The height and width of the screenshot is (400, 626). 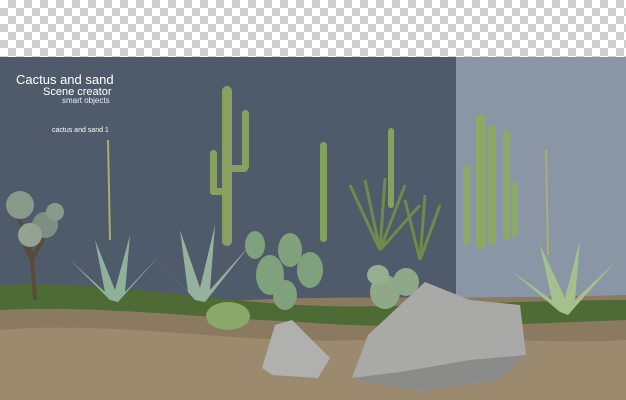 What do you see at coordinates (395, 219) in the screenshot?
I see `yucca-cluster` at bounding box center [395, 219].